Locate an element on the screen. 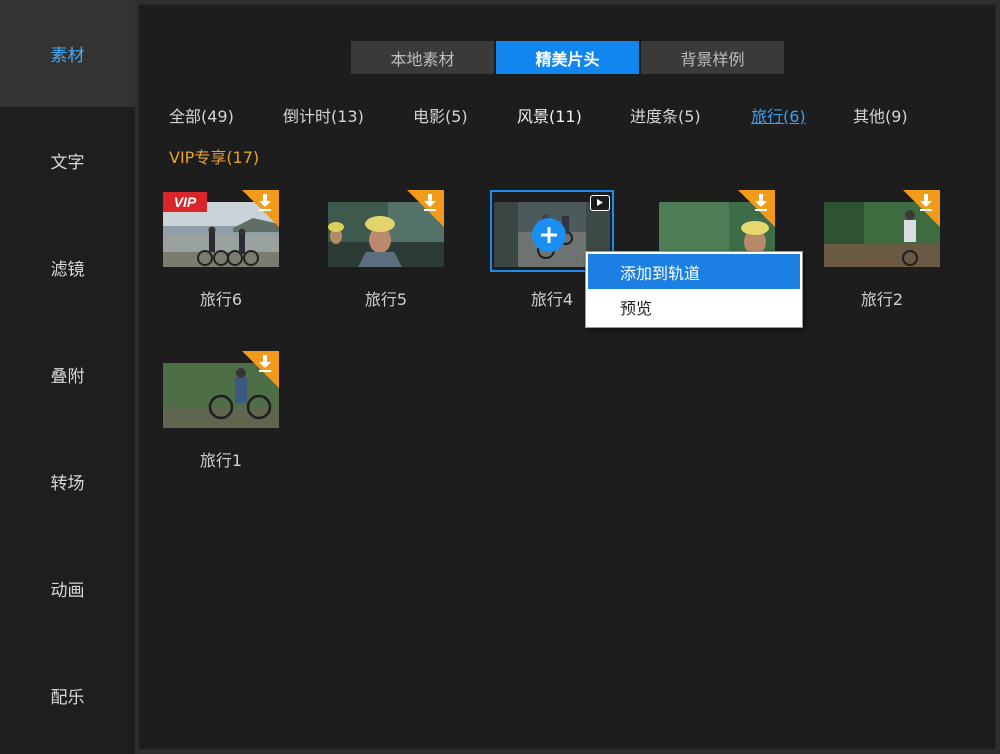 The width and height of the screenshot is (1000, 754). menu-item-label: 添加到轨道 is located at coordinates (660, 273).